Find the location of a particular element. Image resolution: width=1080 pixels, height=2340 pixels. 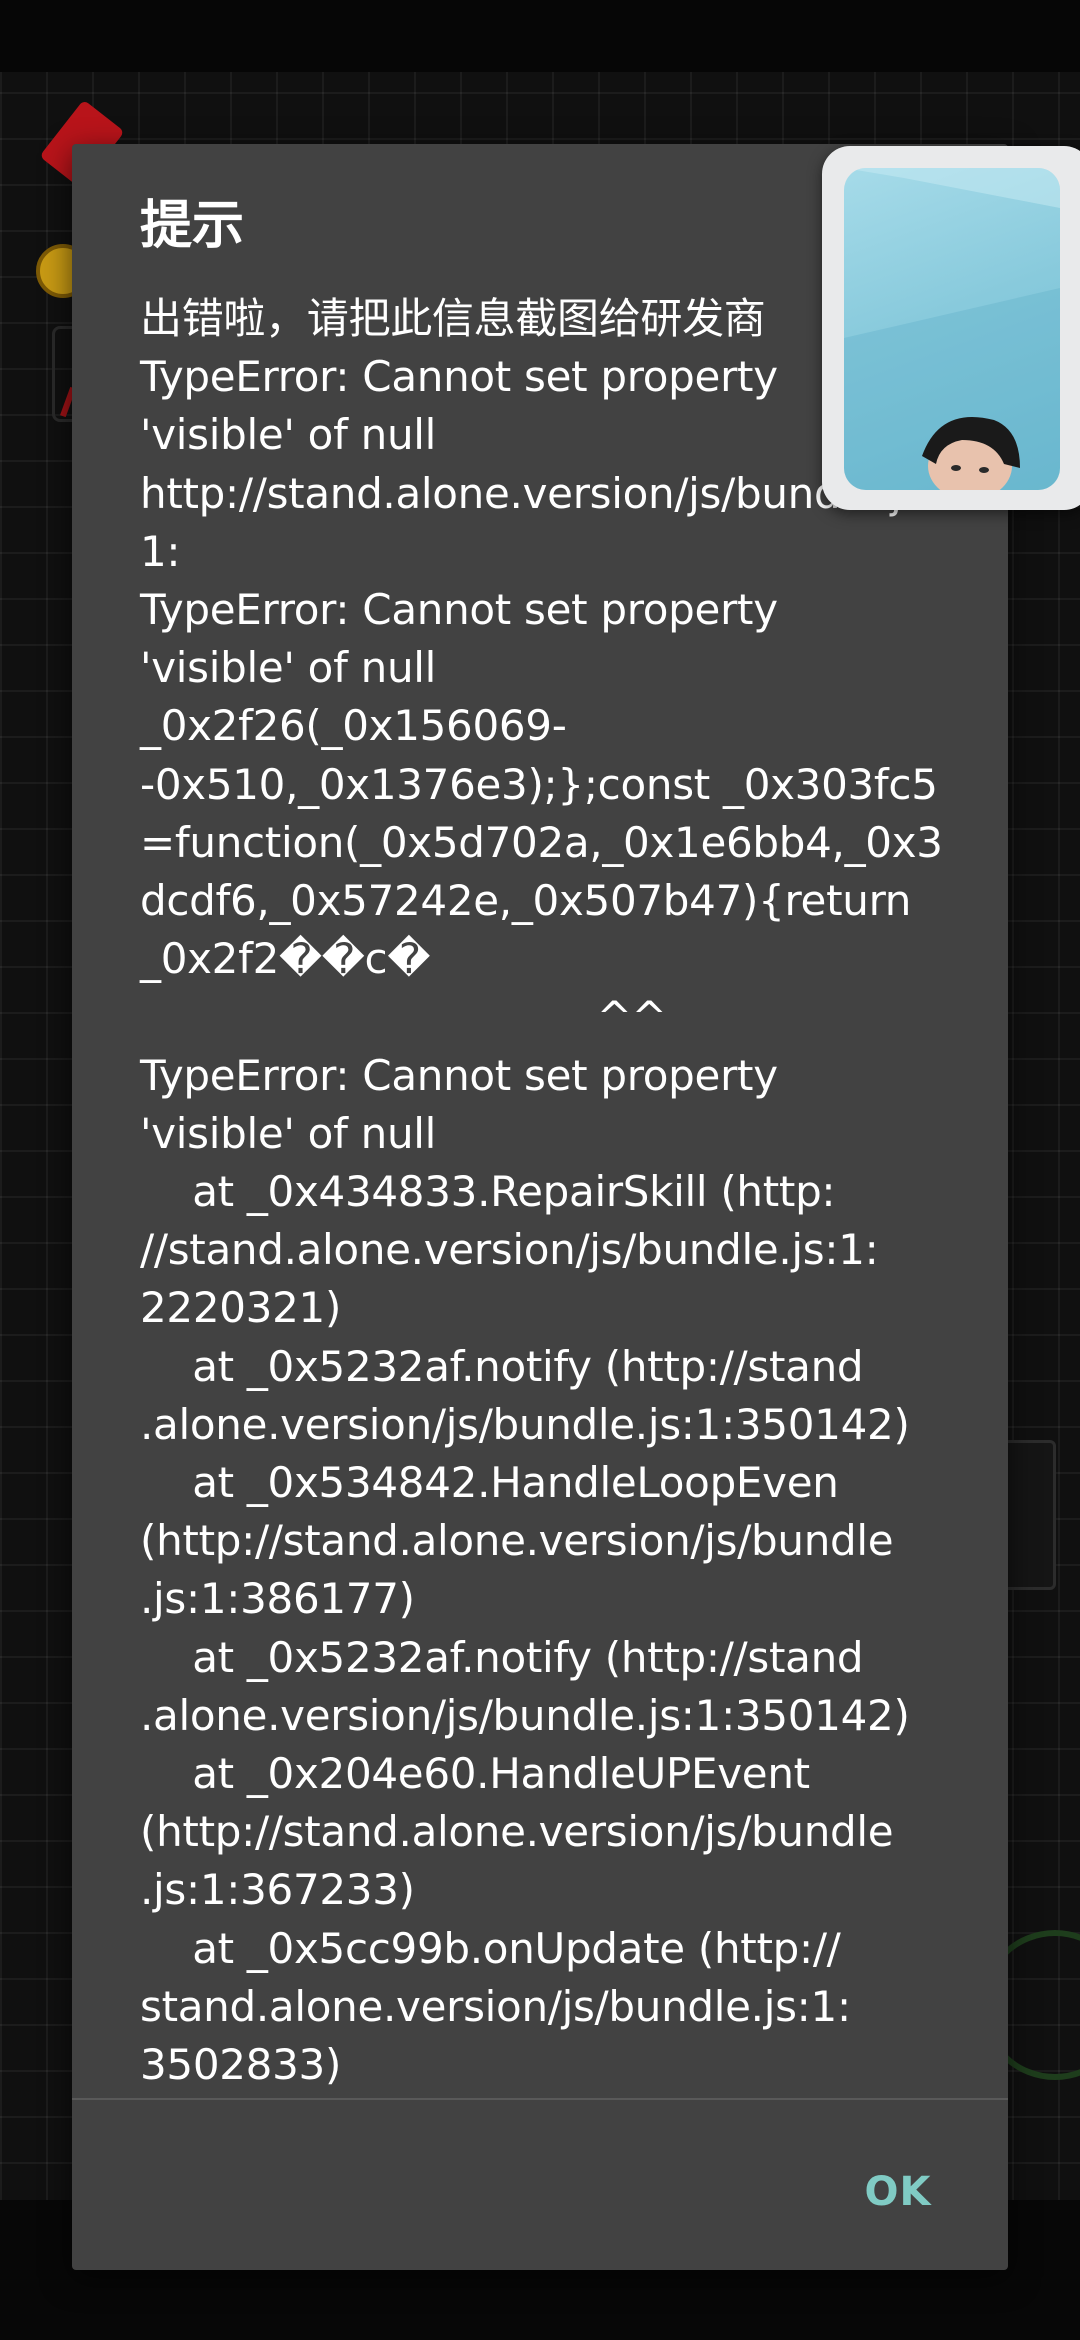

error-message-line: at _0x5cc99b.onUpdate (http:// is located at coordinates (490, 1948).